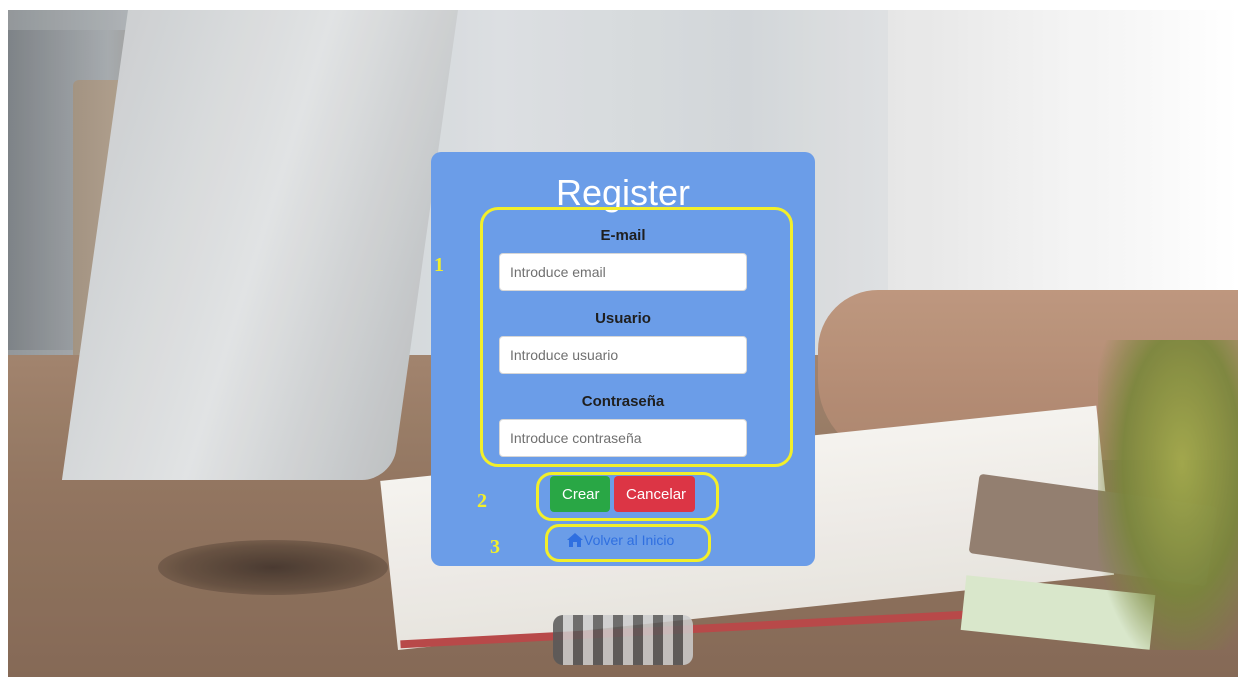  What do you see at coordinates (495, 547) in the screenshot?
I see `annotation-number-3: 3` at bounding box center [495, 547].